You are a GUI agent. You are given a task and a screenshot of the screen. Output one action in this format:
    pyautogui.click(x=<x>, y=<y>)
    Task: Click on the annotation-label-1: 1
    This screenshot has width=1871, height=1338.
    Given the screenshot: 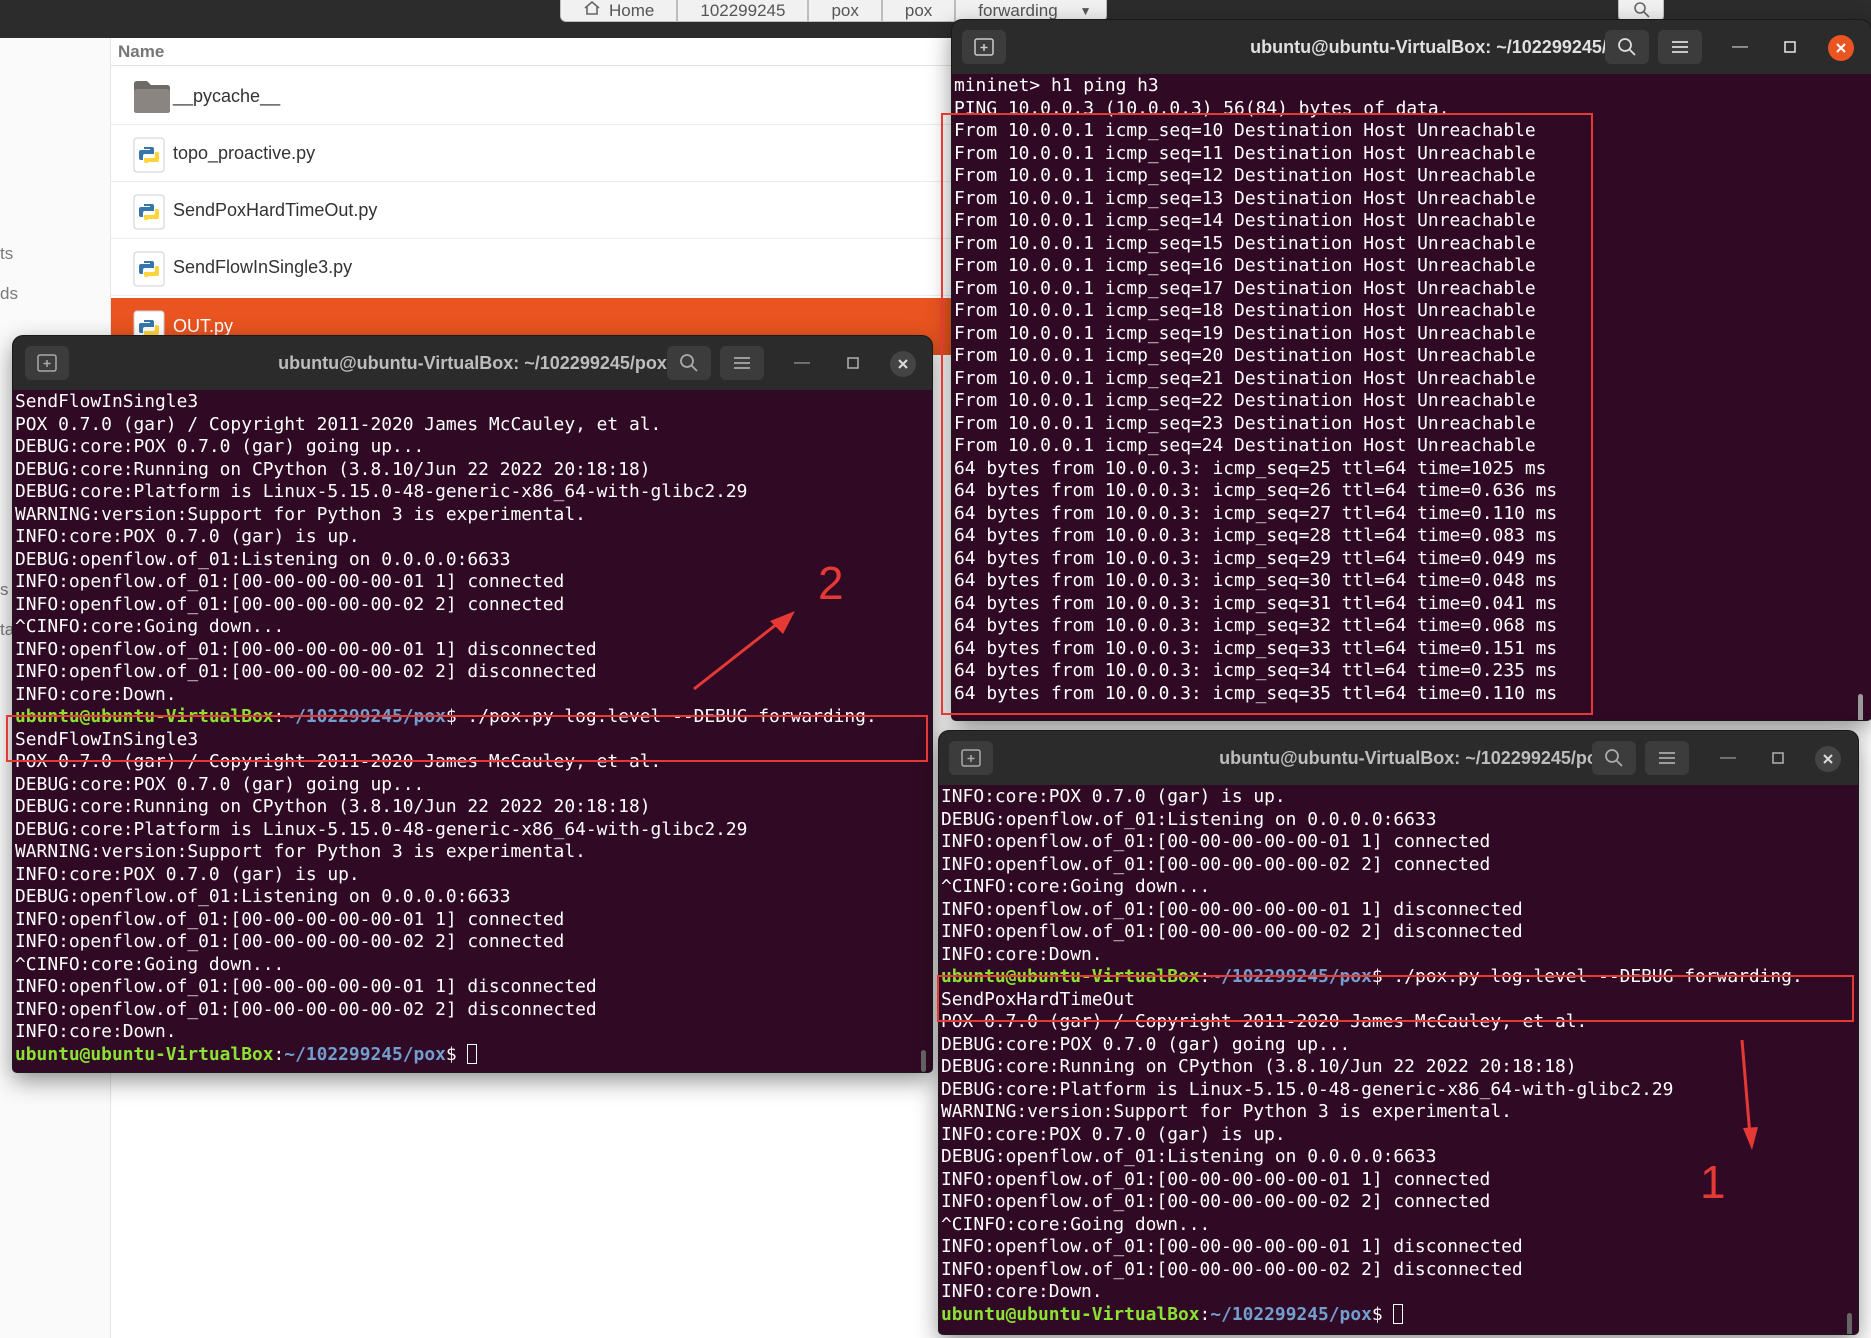 What is the action you would take?
    pyautogui.click(x=1713, y=1182)
    